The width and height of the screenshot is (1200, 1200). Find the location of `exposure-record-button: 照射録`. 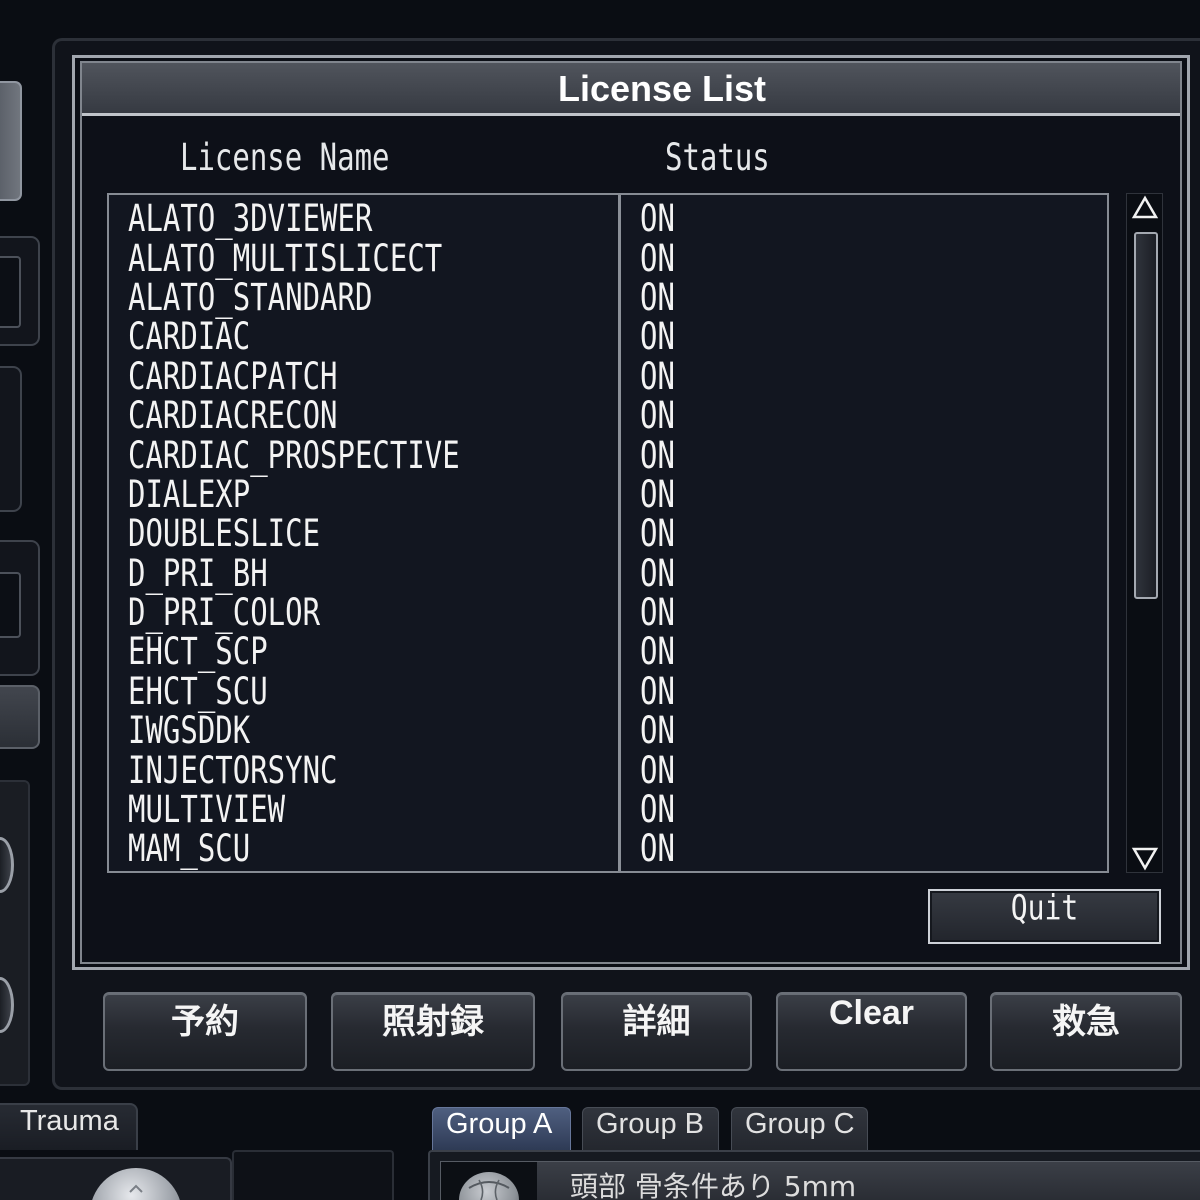

exposure-record-button: 照射録 is located at coordinates (433, 1031).